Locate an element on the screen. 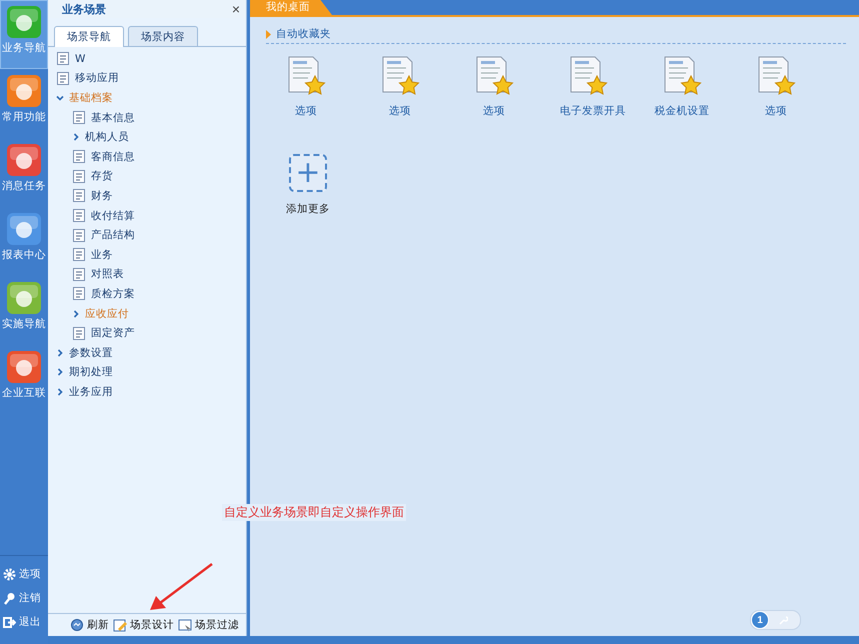  add-more-label: 添加更多 is located at coordinates (308, 209).